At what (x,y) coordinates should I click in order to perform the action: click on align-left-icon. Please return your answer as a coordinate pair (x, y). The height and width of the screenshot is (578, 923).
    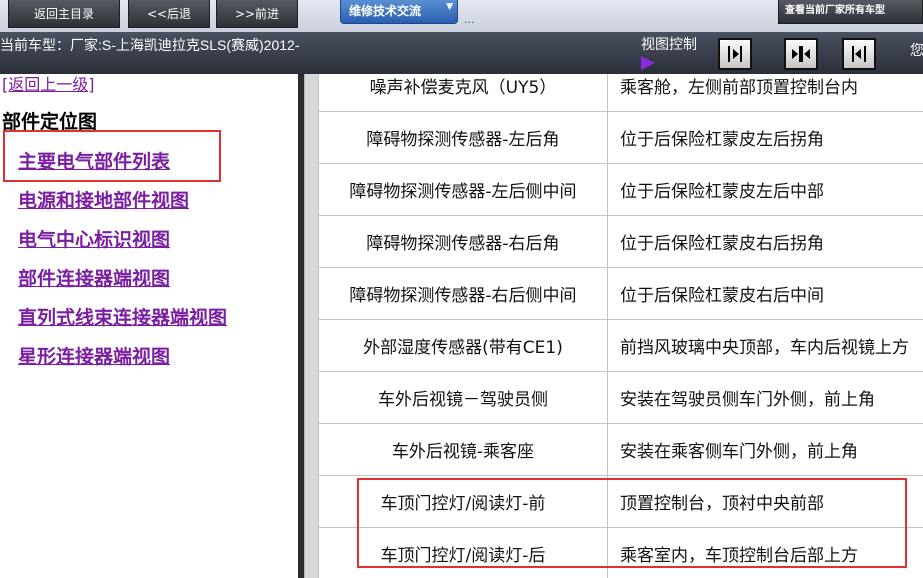
    Looking at the image, I should click on (859, 54).